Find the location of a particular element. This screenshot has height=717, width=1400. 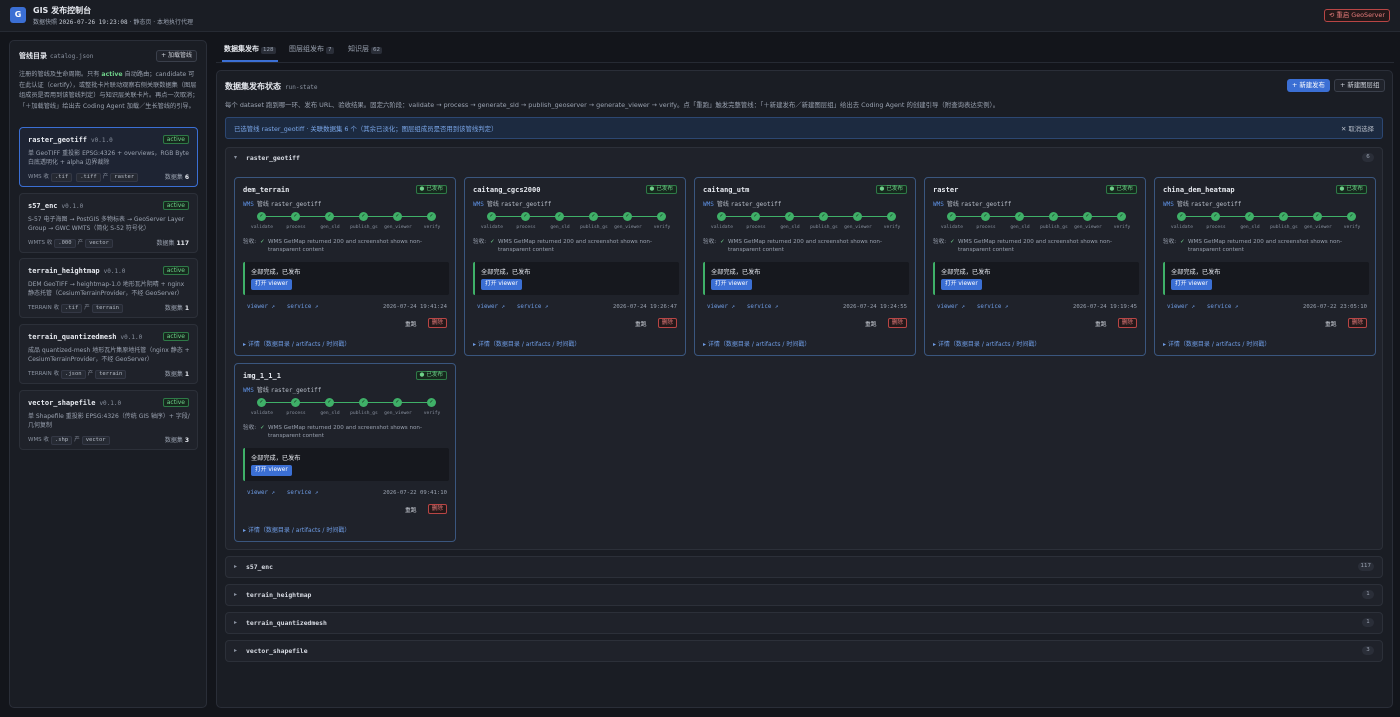

restart-geoserver-button: ⟲ 重启 GeoServer is located at coordinates (1357, 15).